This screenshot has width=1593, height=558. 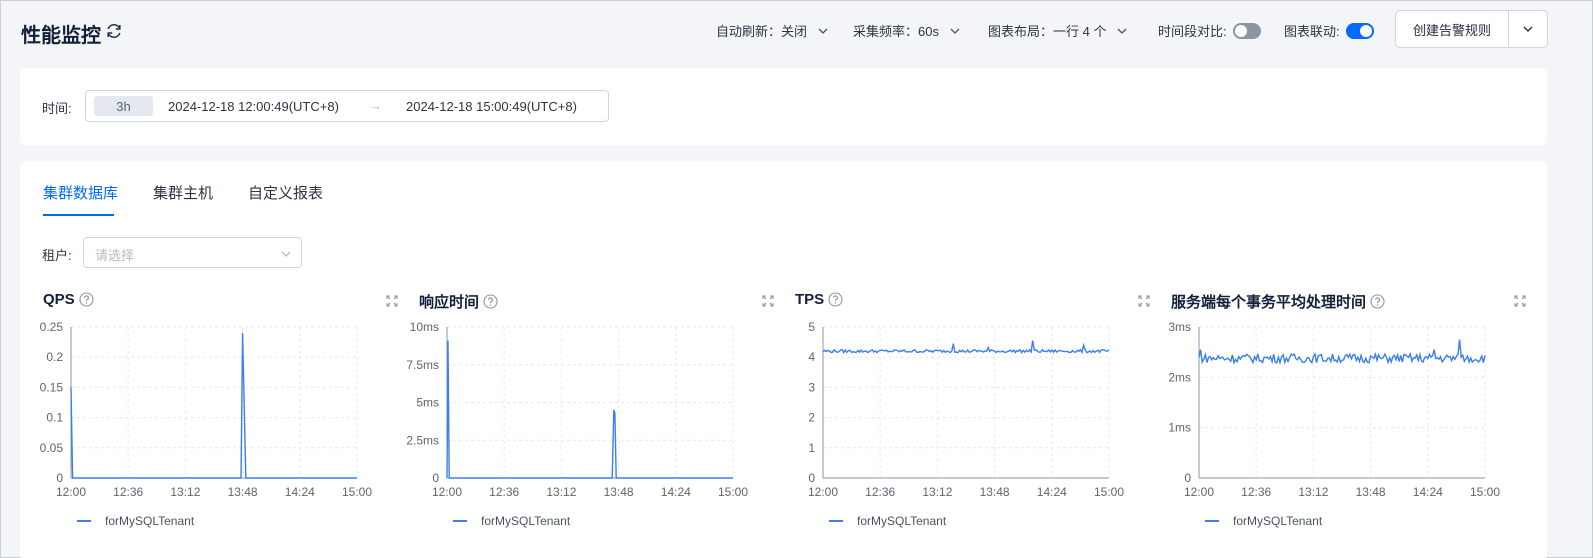 What do you see at coordinates (811, 357) in the screenshot?
I see `y-tick-label: 4` at bounding box center [811, 357].